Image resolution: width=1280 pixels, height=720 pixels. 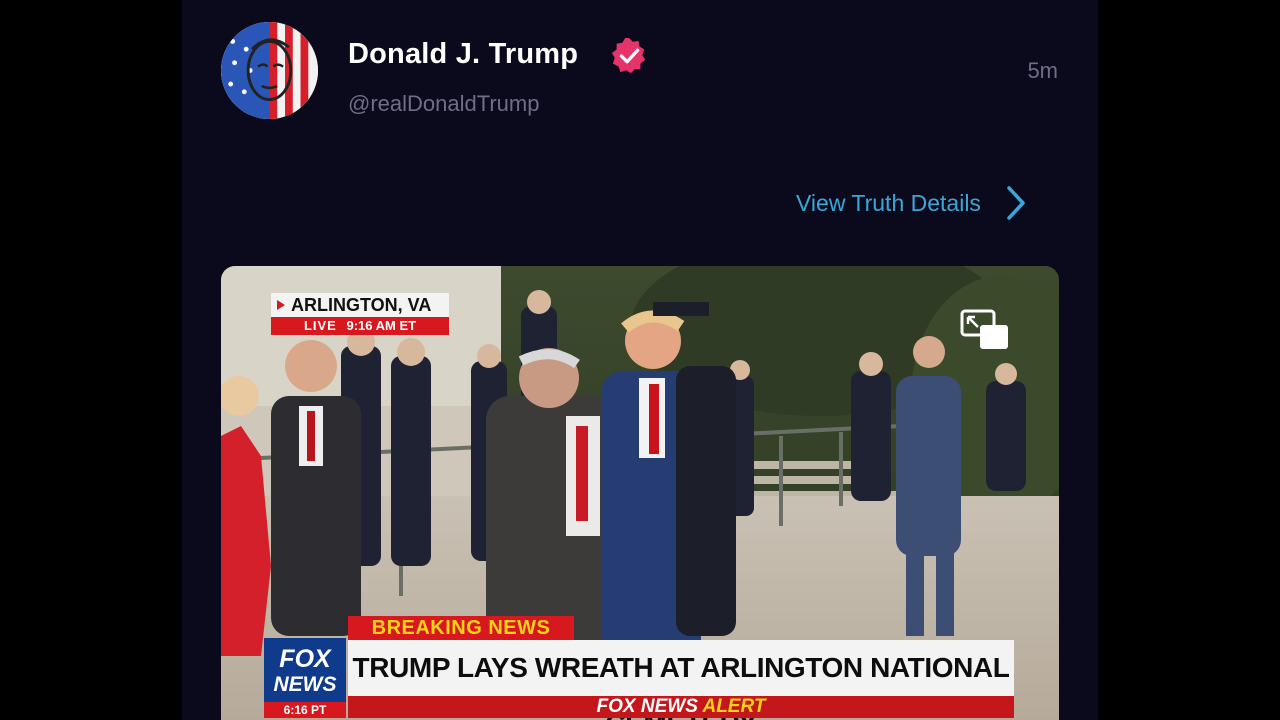 What do you see at coordinates (305, 710) in the screenshot?
I see `network-time: 6:16 PT` at bounding box center [305, 710].